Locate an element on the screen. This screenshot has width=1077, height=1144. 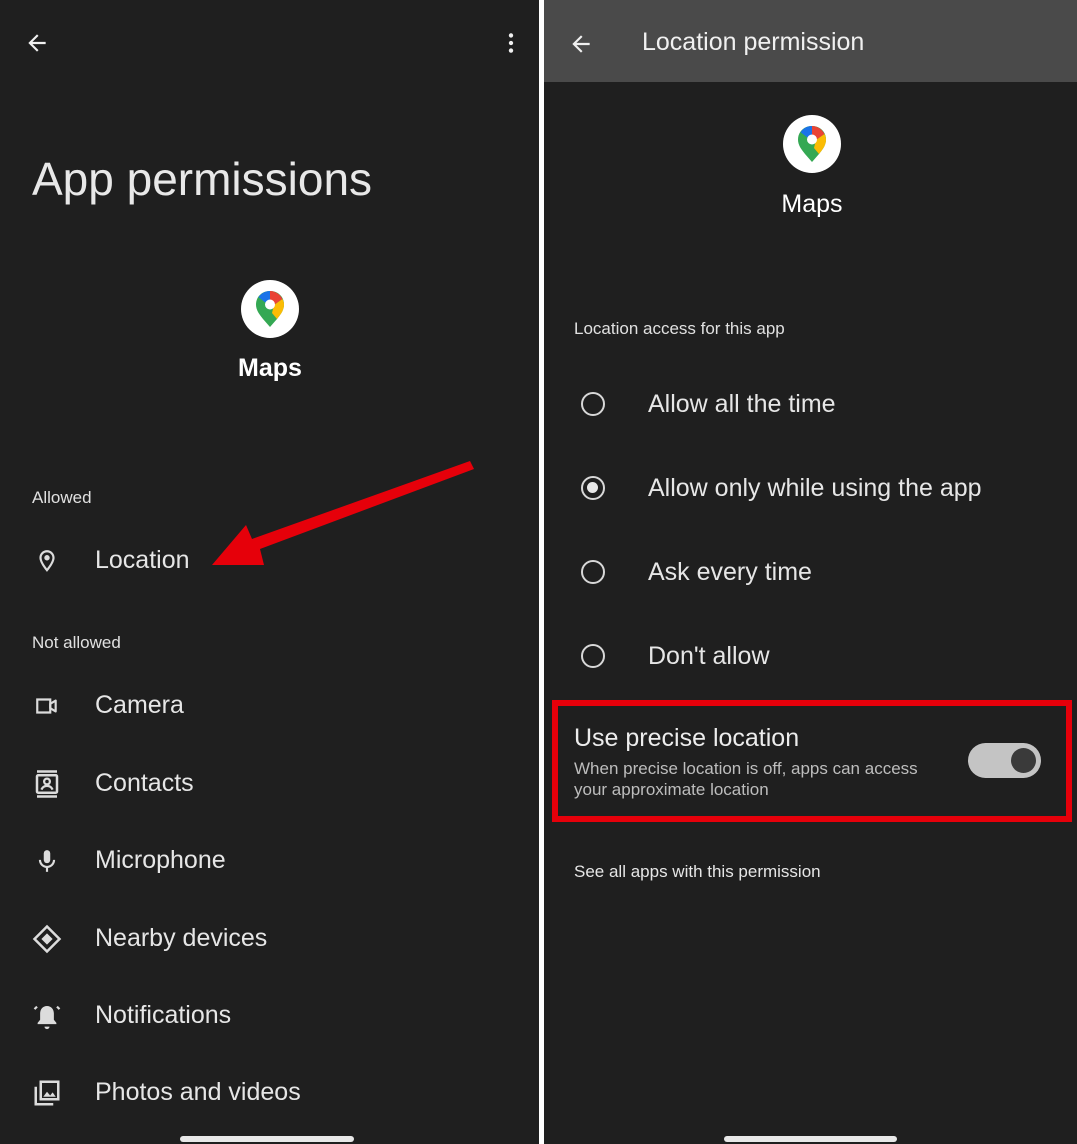
permission-item-notifications: Notifications is located at coordinates (269, 1016).